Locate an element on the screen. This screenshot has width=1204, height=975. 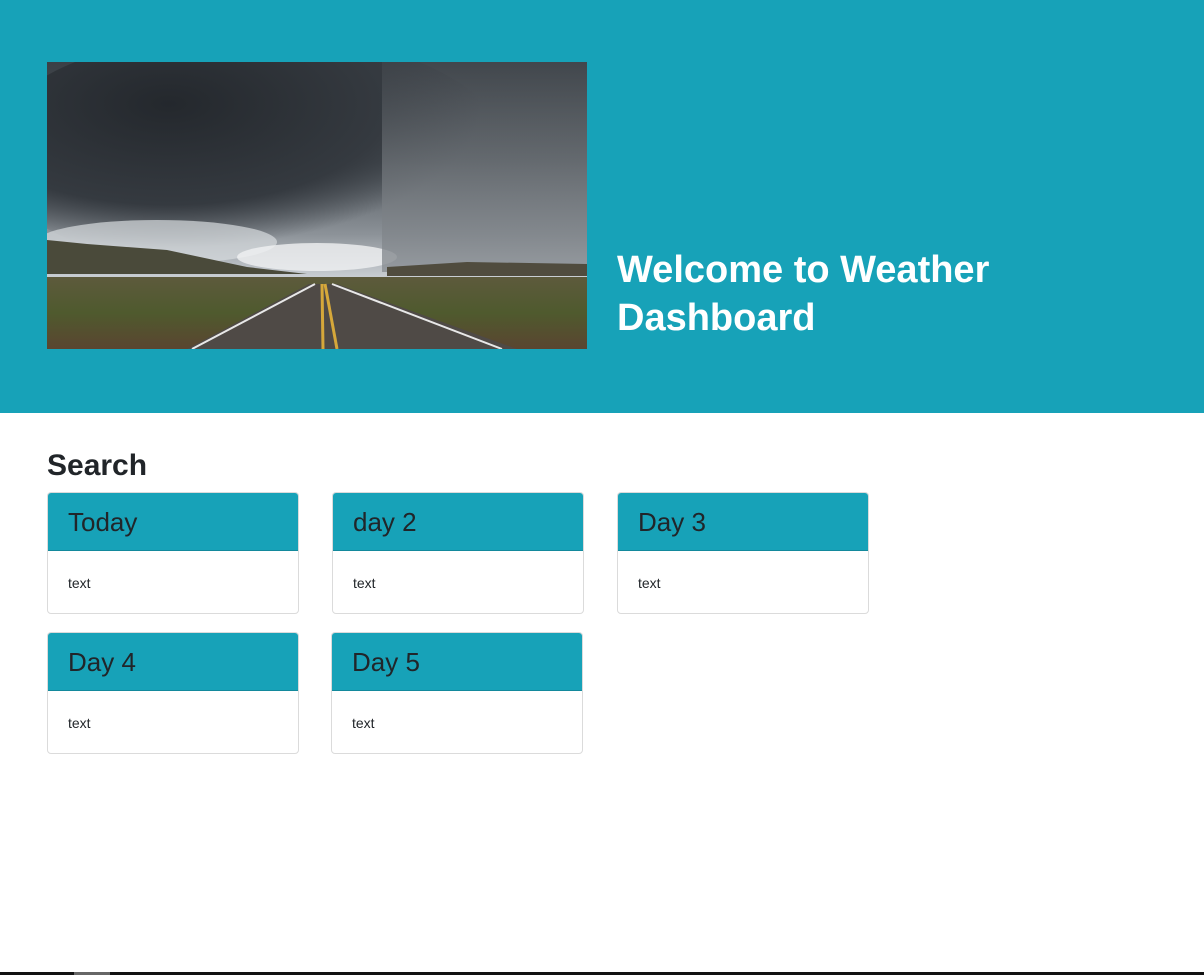
forecast-card-day-4: Day 4 text is located at coordinates (173, 693).